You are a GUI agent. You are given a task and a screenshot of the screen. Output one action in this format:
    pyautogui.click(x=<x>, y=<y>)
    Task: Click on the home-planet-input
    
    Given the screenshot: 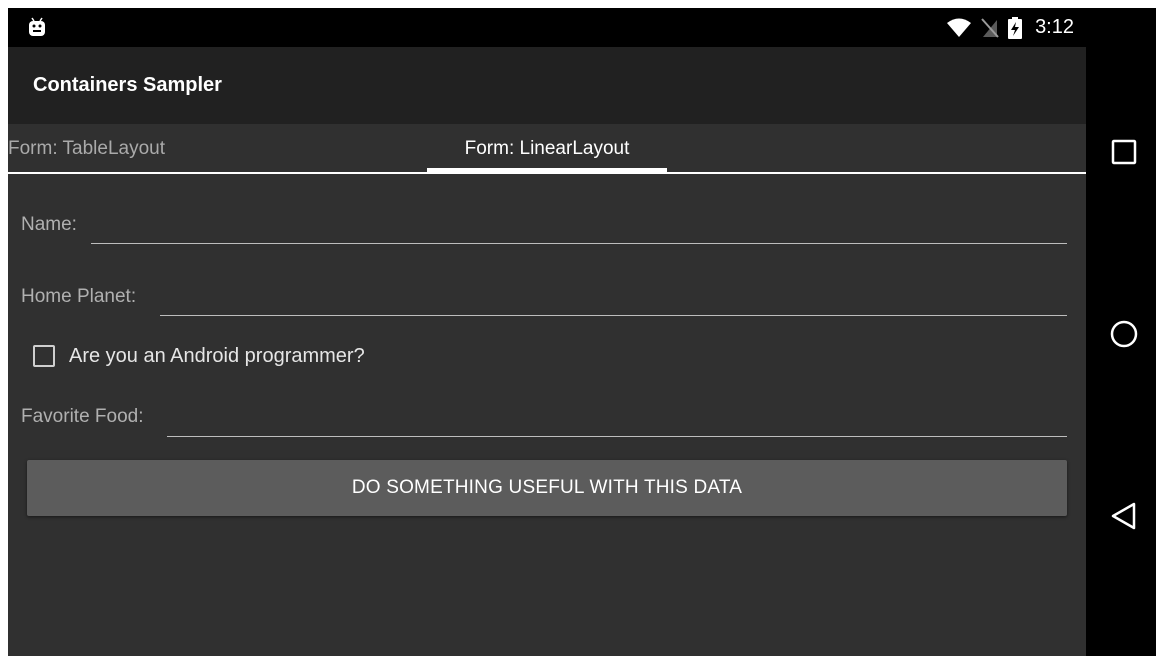 What is the action you would take?
    pyautogui.click(x=613, y=303)
    